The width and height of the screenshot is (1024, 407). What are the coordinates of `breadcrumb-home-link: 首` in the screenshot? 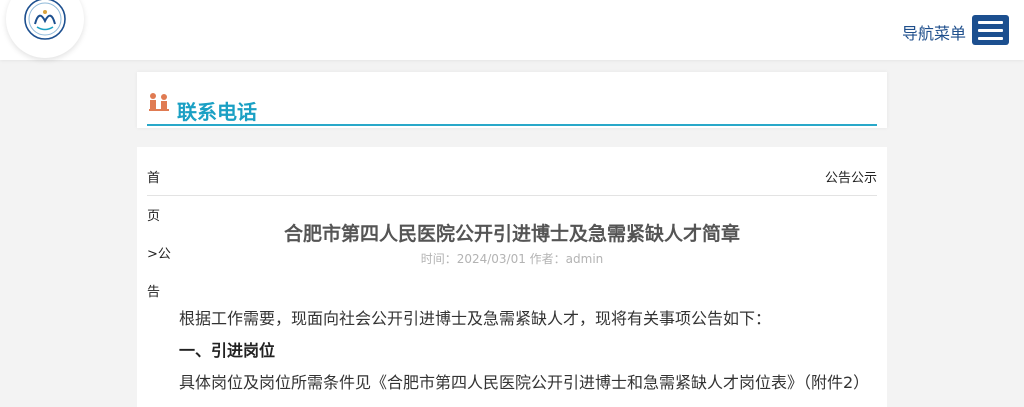 It's located at (153, 176).